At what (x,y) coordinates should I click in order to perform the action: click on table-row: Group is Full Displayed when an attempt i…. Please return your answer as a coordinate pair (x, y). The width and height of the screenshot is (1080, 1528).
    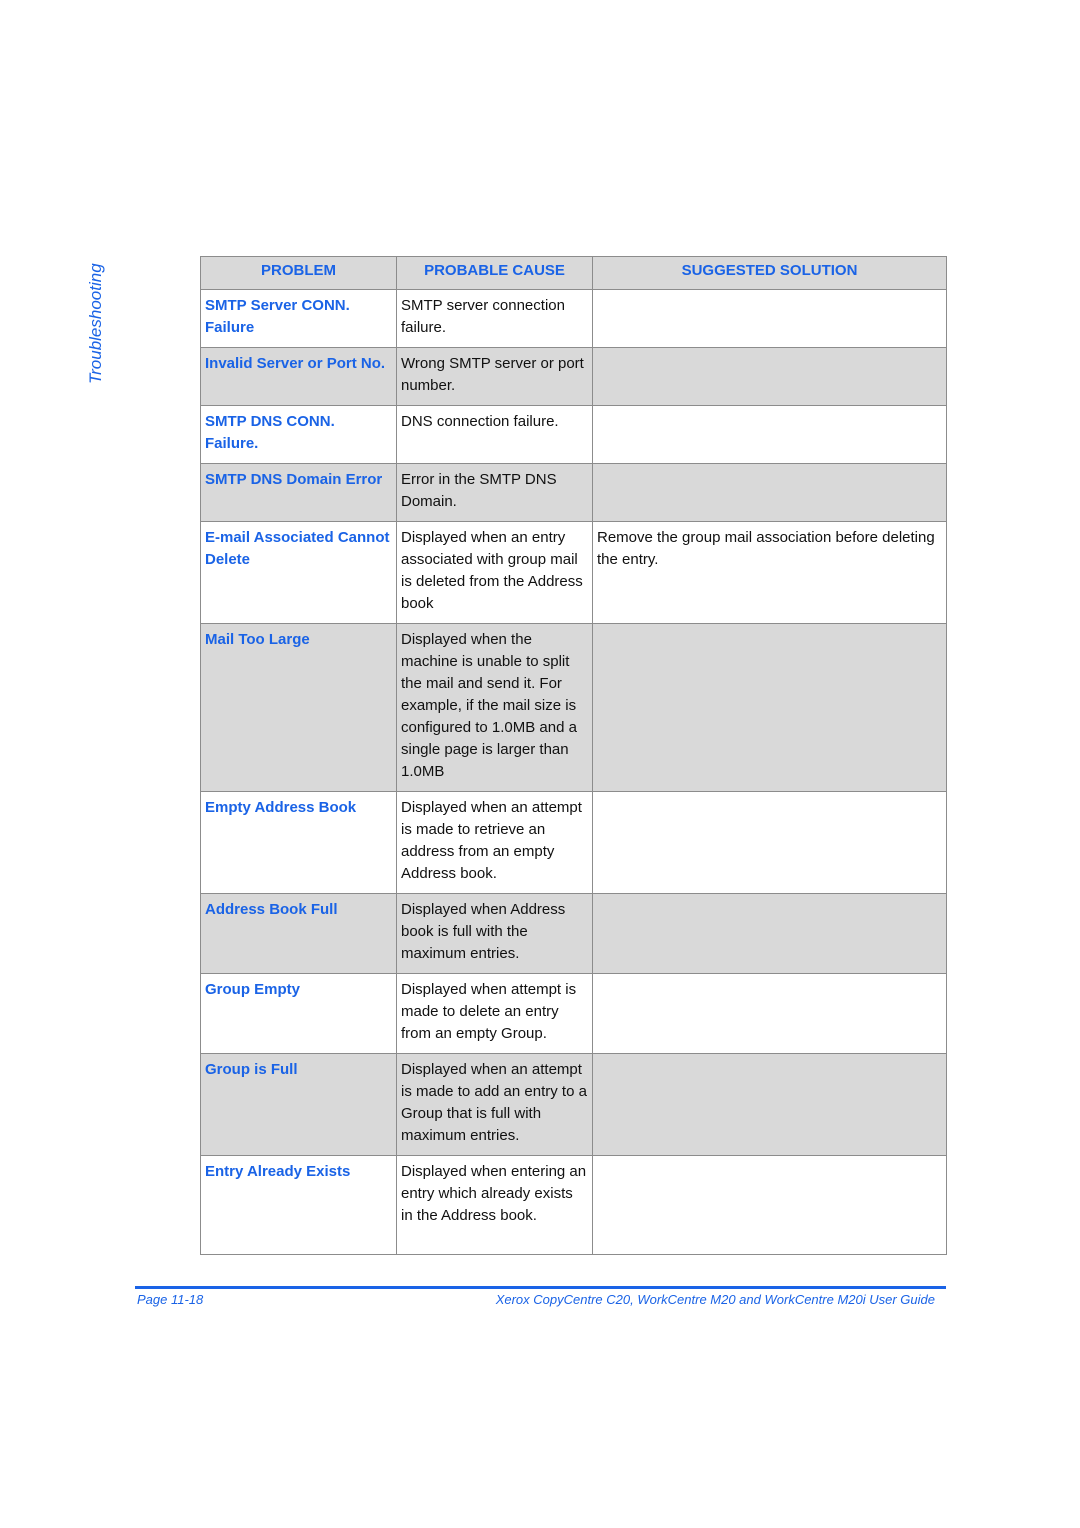
    Looking at the image, I should click on (573, 1104).